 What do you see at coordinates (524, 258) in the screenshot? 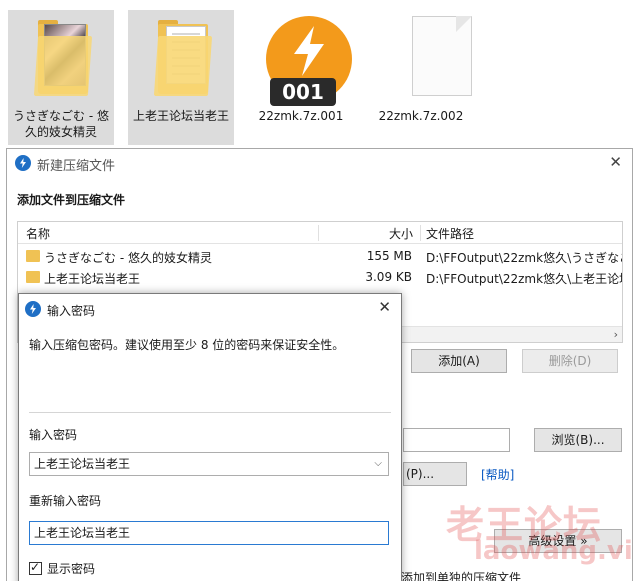
I see `file-path: D:\FFOutput\22zmk悠久\うさぎなご` at bounding box center [524, 258].